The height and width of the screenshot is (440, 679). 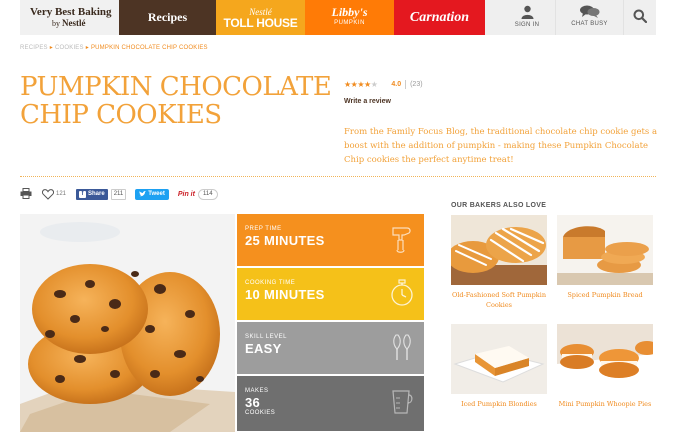 I want to click on also-love-caption: Mini Pumpkin Whoopie Pies, so click(x=605, y=404).